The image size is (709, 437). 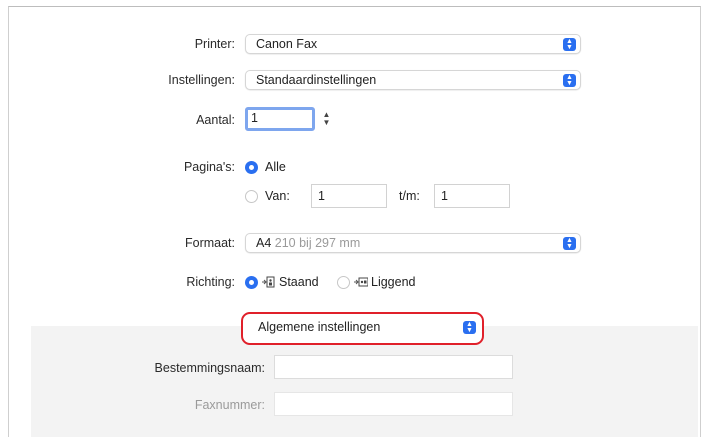 I want to click on pages-from-value: 1, so click(x=321, y=196).